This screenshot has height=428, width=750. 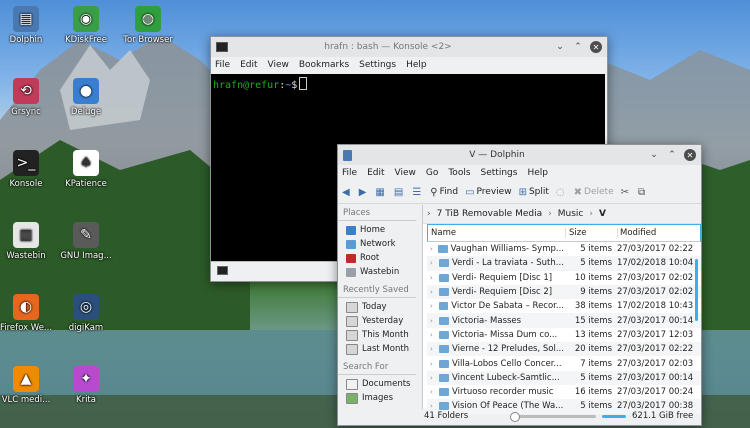 What do you see at coordinates (417, 192) in the screenshot?
I see `details-view-icon: ☰` at bounding box center [417, 192].